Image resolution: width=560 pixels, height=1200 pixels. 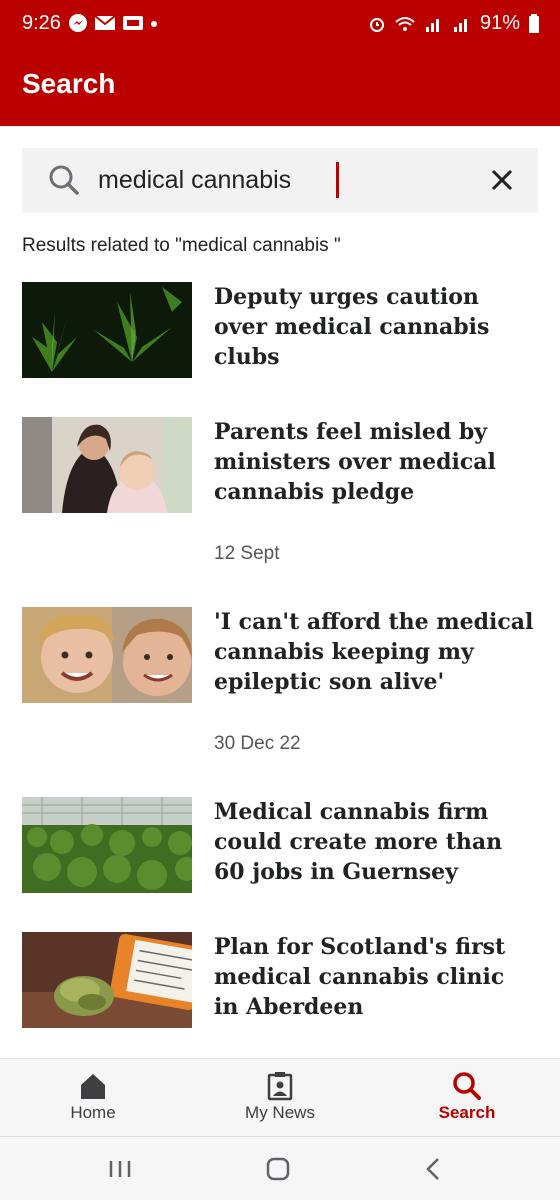 What do you see at coordinates (434, 1169) in the screenshot?
I see `back-icon` at bounding box center [434, 1169].